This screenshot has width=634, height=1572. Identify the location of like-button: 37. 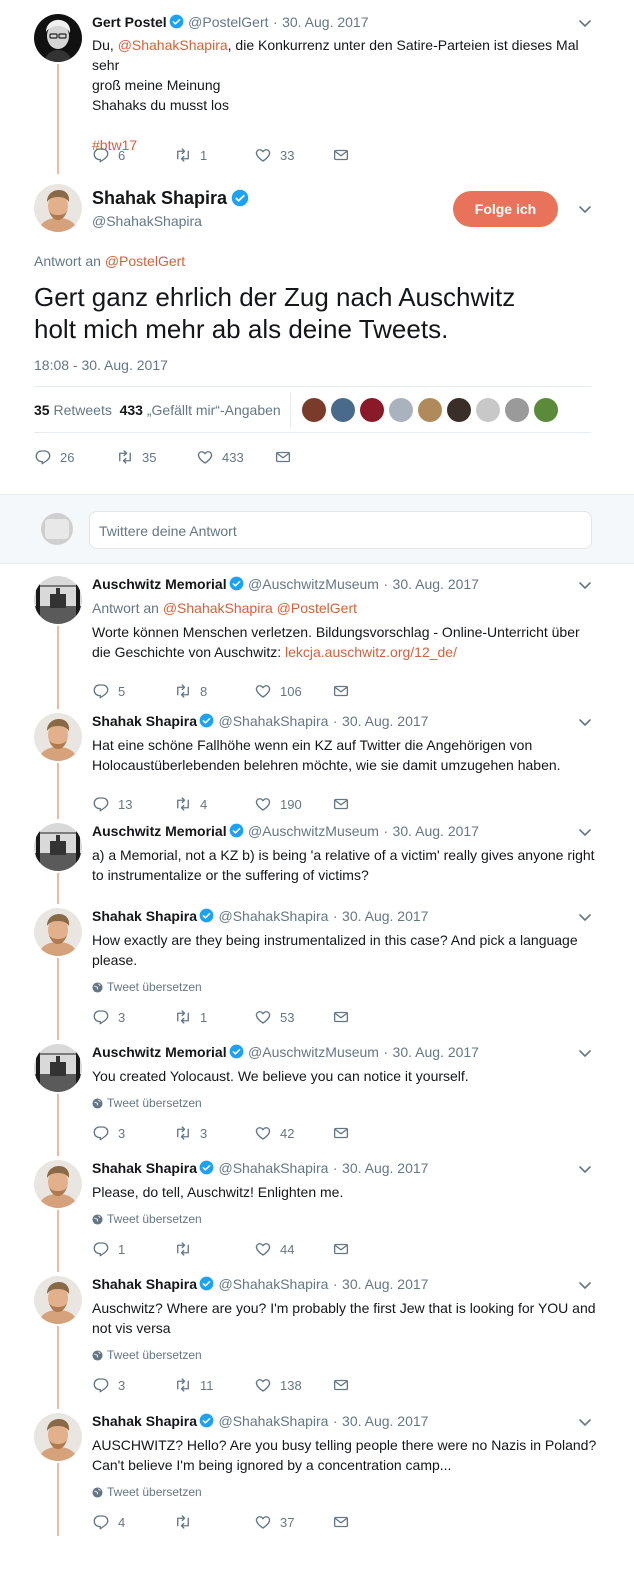
(274, 1522).